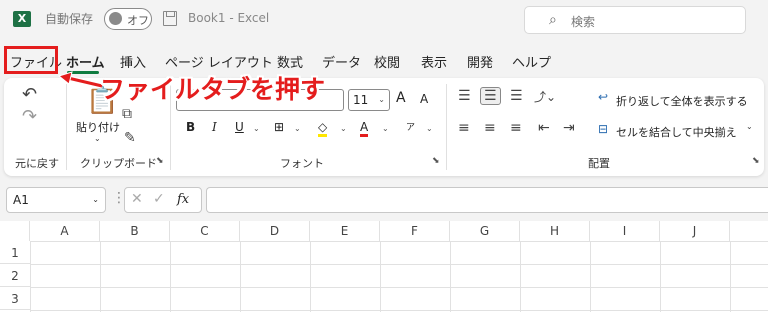 This screenshot has height=312, width=768. I want to click on increase-indent-icon: ⇥, so click(569, 128).